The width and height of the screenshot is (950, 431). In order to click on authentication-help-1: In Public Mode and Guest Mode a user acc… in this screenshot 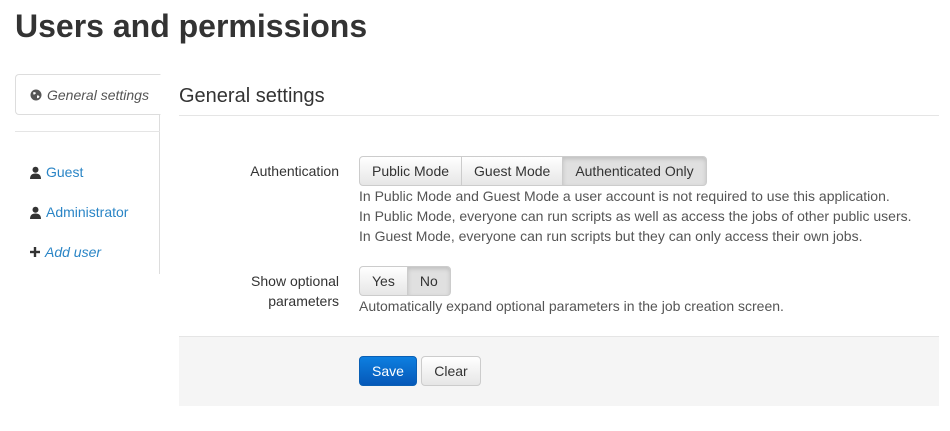, I will do `click(624, 196)`.